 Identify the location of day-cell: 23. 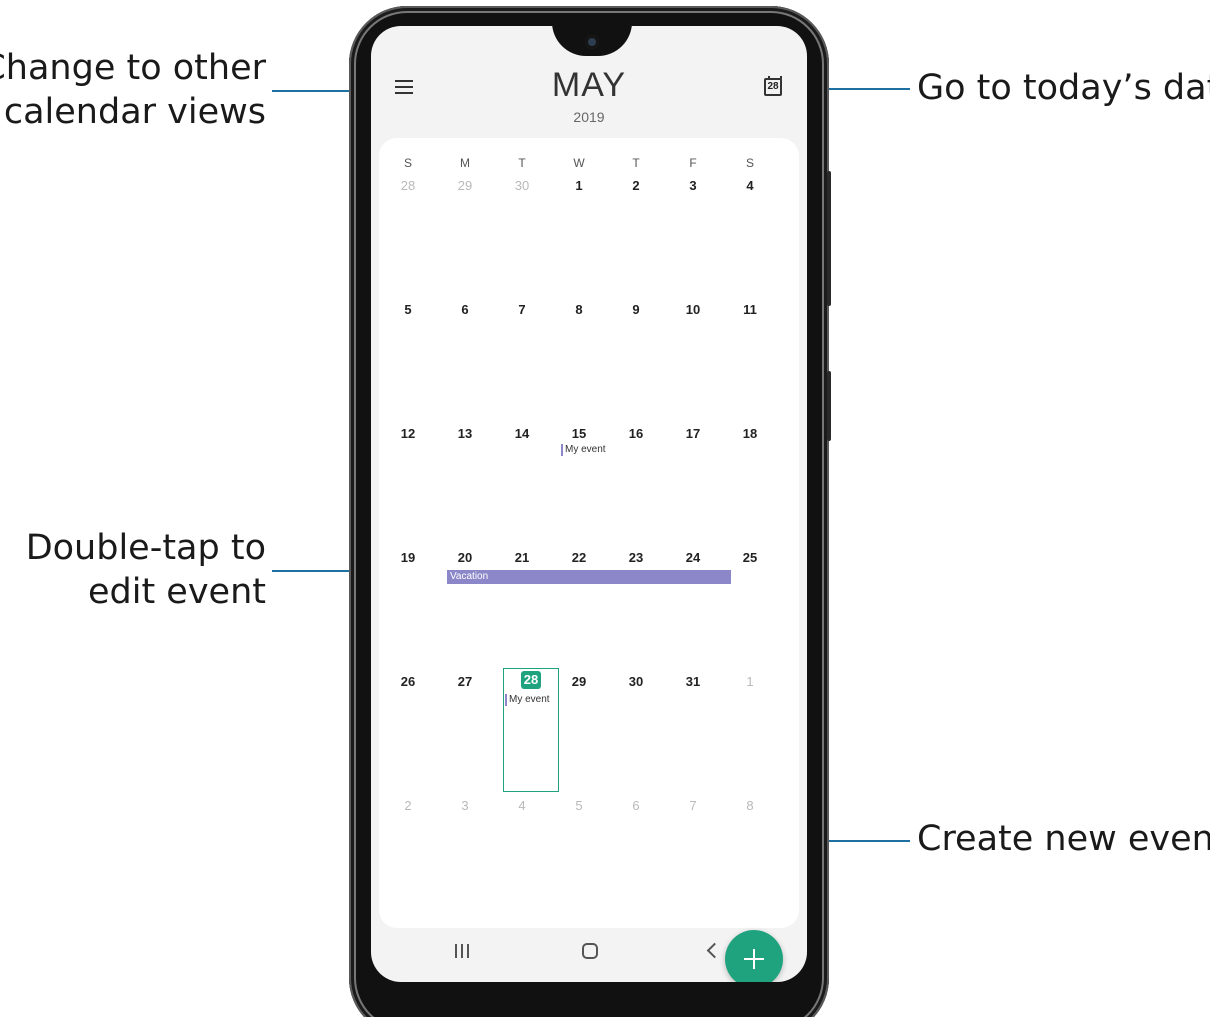
(636, 557).